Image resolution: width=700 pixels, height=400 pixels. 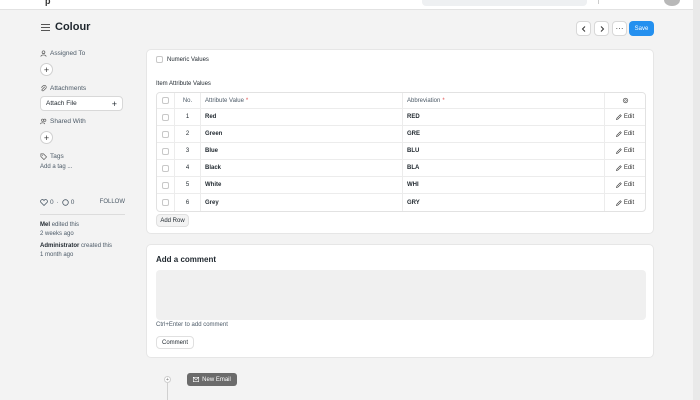 I want to click on row-number: 1, so click(x=188, y=117).